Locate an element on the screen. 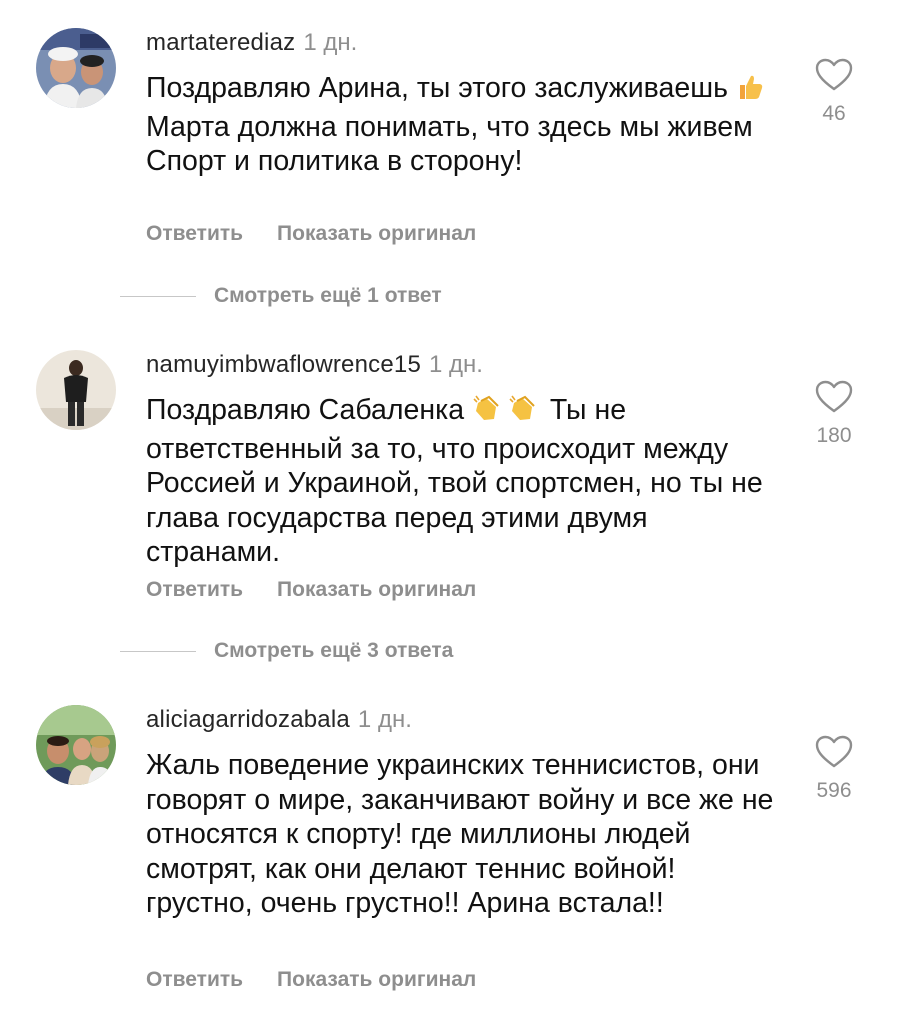 Image resolution: width=897 pixels, height=1024 pixels. view-replies-label: Смотреть ещё 3 ответа is located at coordinates (334, 650).